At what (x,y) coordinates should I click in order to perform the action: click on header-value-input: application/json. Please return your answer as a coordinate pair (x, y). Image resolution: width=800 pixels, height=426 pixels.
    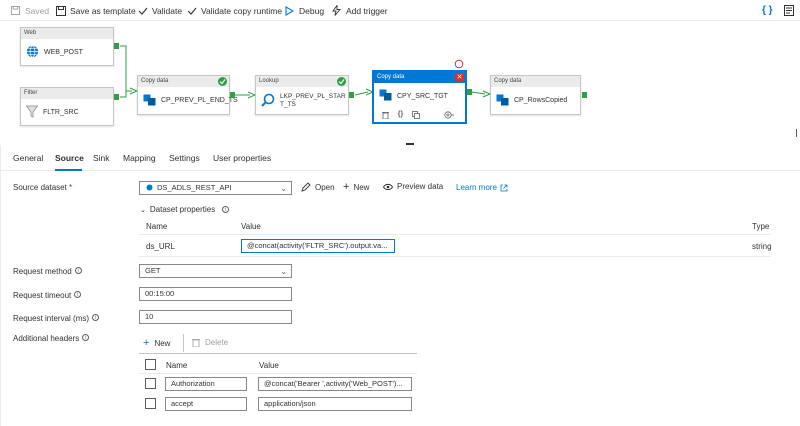
    Looking at the image, I should click on (335, 404).